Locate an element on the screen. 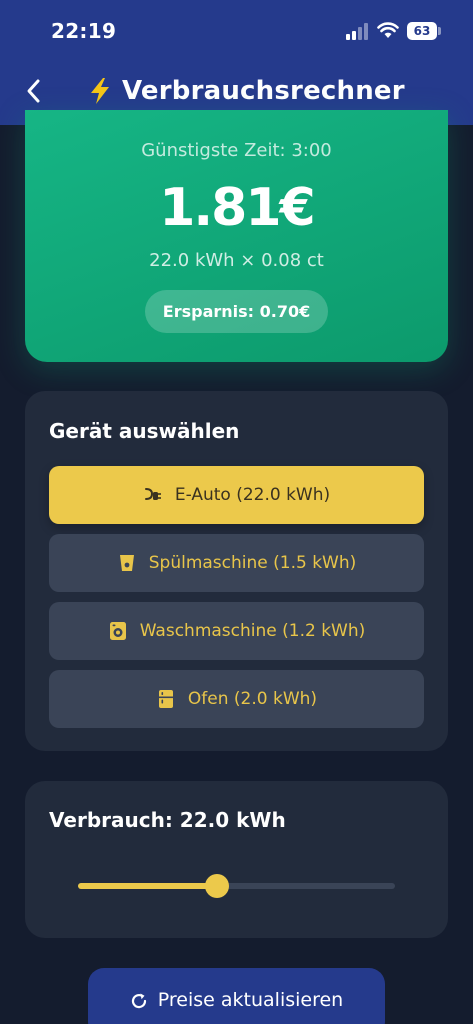 This screenshot has width=473, height=1024. usage-panel: Verbrauch: 22.0 kWh is located at coordinates (236, 859).